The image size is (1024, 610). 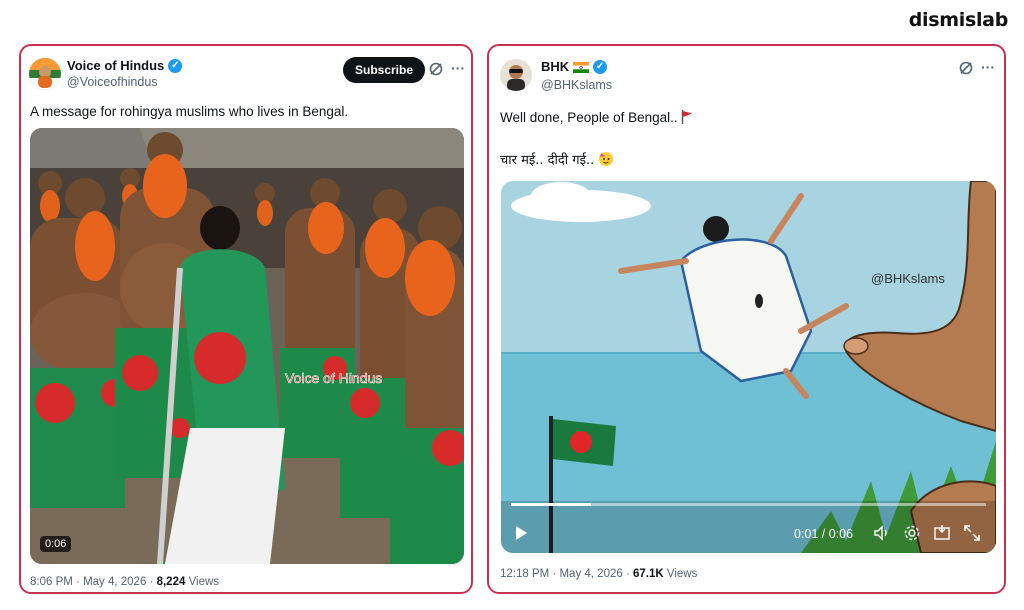 What do you see at coordinates (112, 82) in the screenshot?
I see `author-handle: @Voiceofhindus` at bounding box center [112, 82].